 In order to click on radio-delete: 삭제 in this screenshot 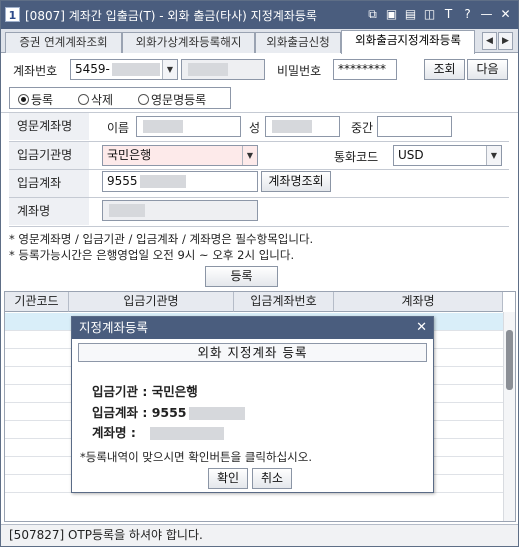, I will do `click(95, 99)`.